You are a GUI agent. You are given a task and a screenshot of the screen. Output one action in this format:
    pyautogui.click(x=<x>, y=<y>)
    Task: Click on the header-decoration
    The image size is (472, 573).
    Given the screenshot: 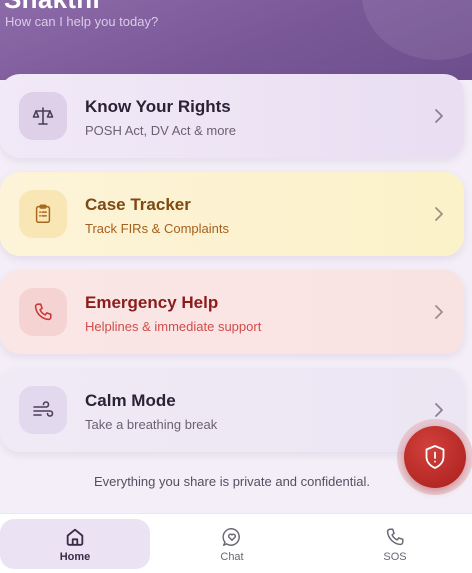 What is the action you would take?
    pyautogui.click(x=417, y=30)
    